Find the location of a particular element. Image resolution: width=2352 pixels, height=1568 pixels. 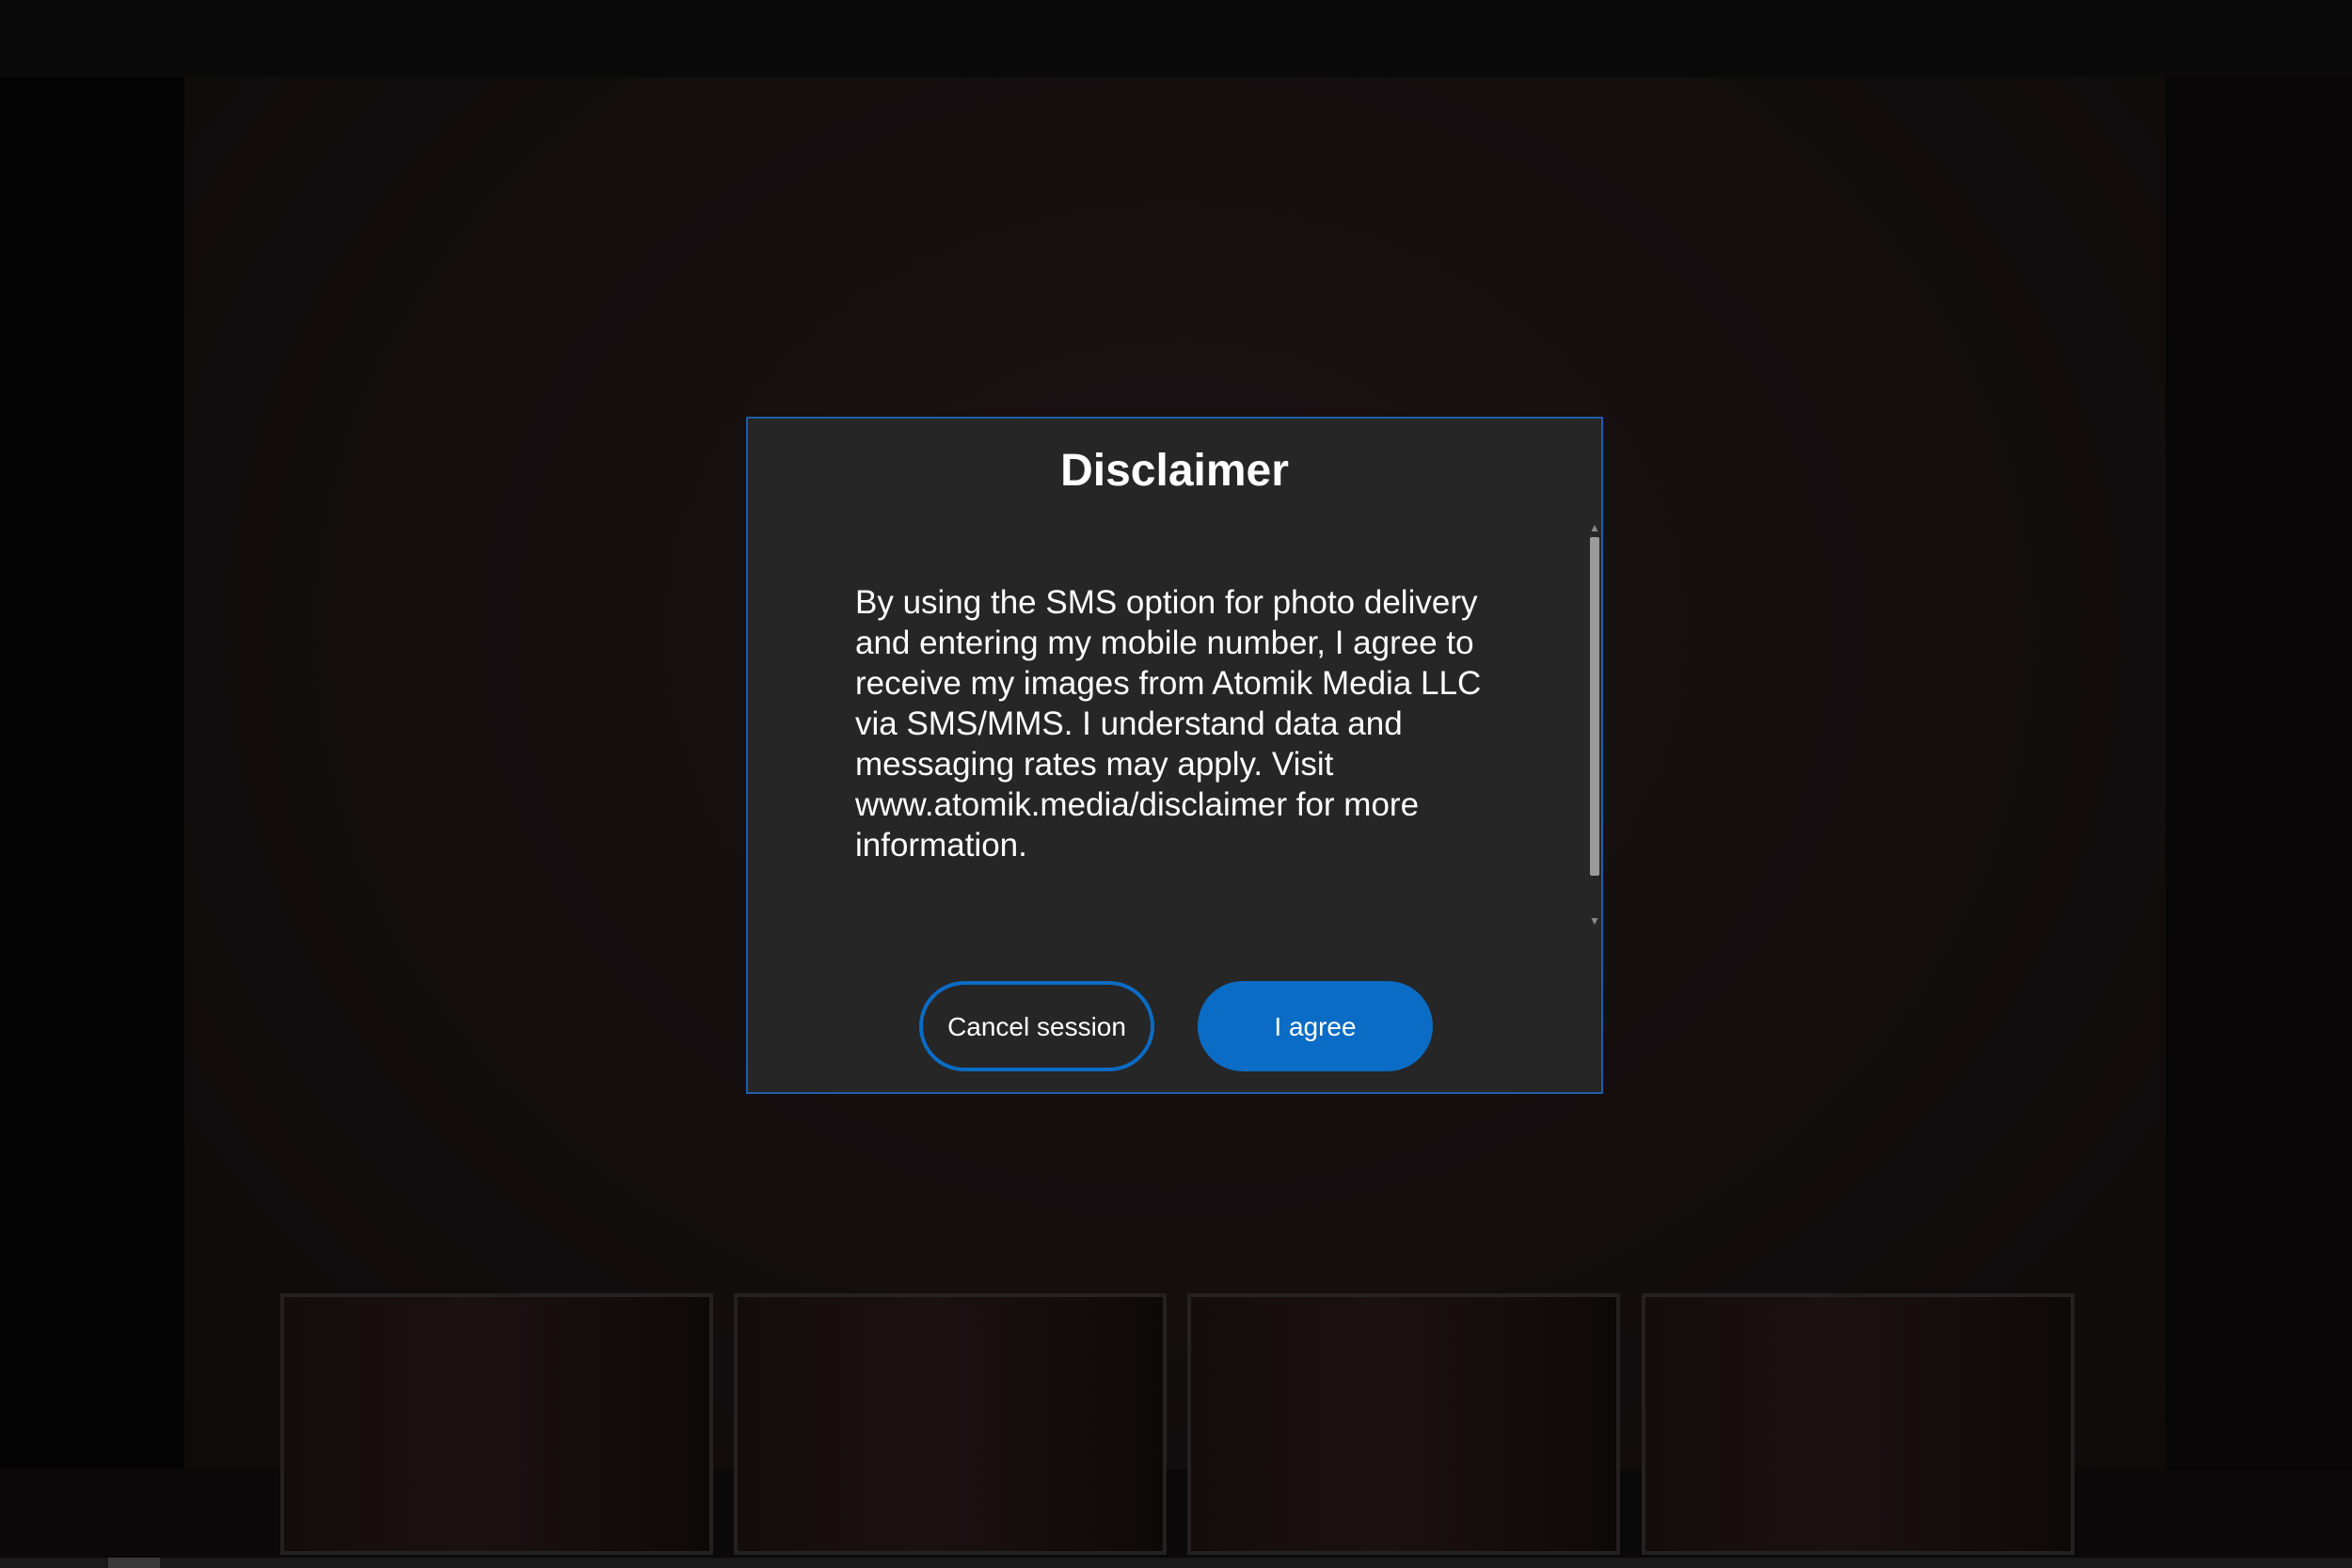

right-strip is located at coordinates (2259, 773).